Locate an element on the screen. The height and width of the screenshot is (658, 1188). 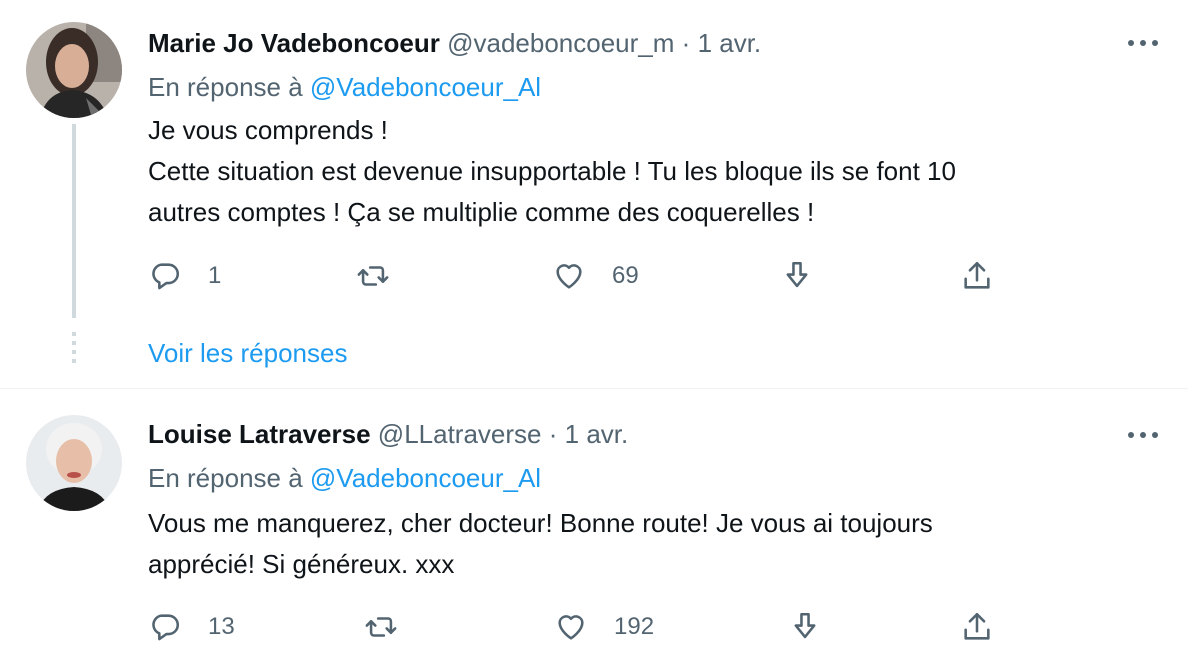
author-name: Louise Latraverse is located at coordinates (259, 434).